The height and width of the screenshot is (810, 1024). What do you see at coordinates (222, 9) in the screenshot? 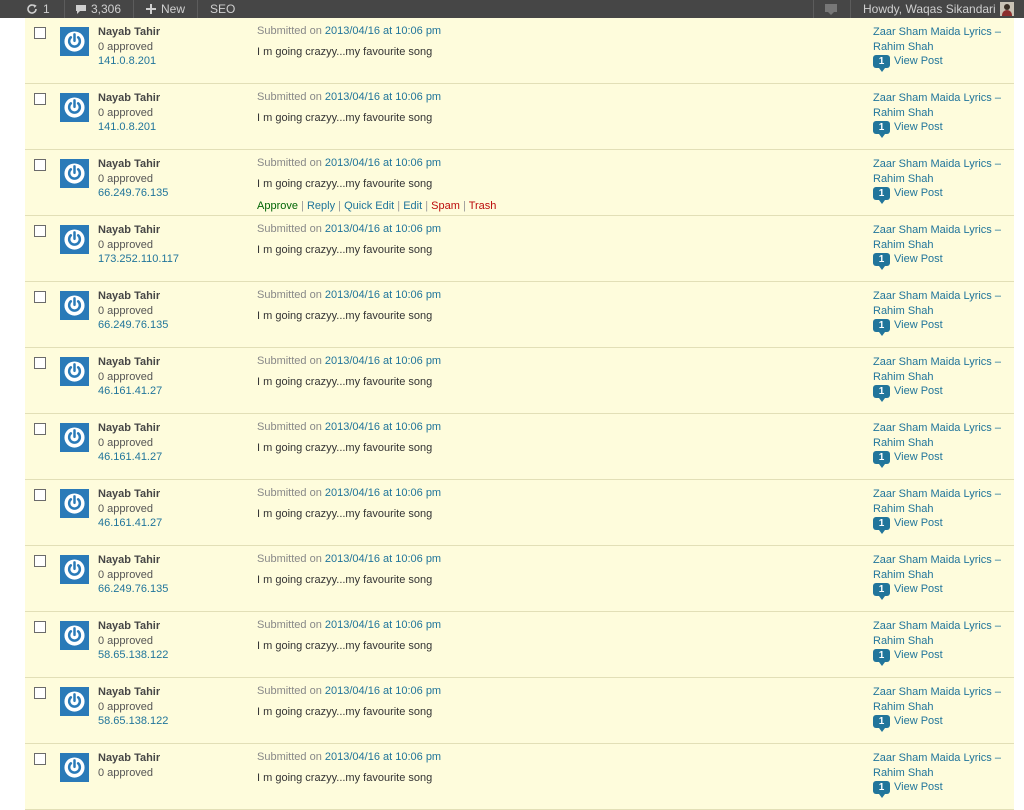
I see `seo-menu-item: SEO` at bounding box center [222, 9].